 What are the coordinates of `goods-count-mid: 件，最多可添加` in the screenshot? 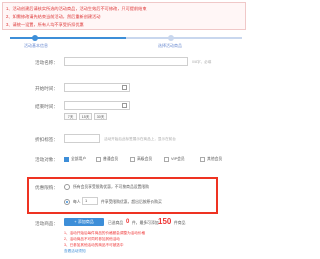 It's located at (145, 223).